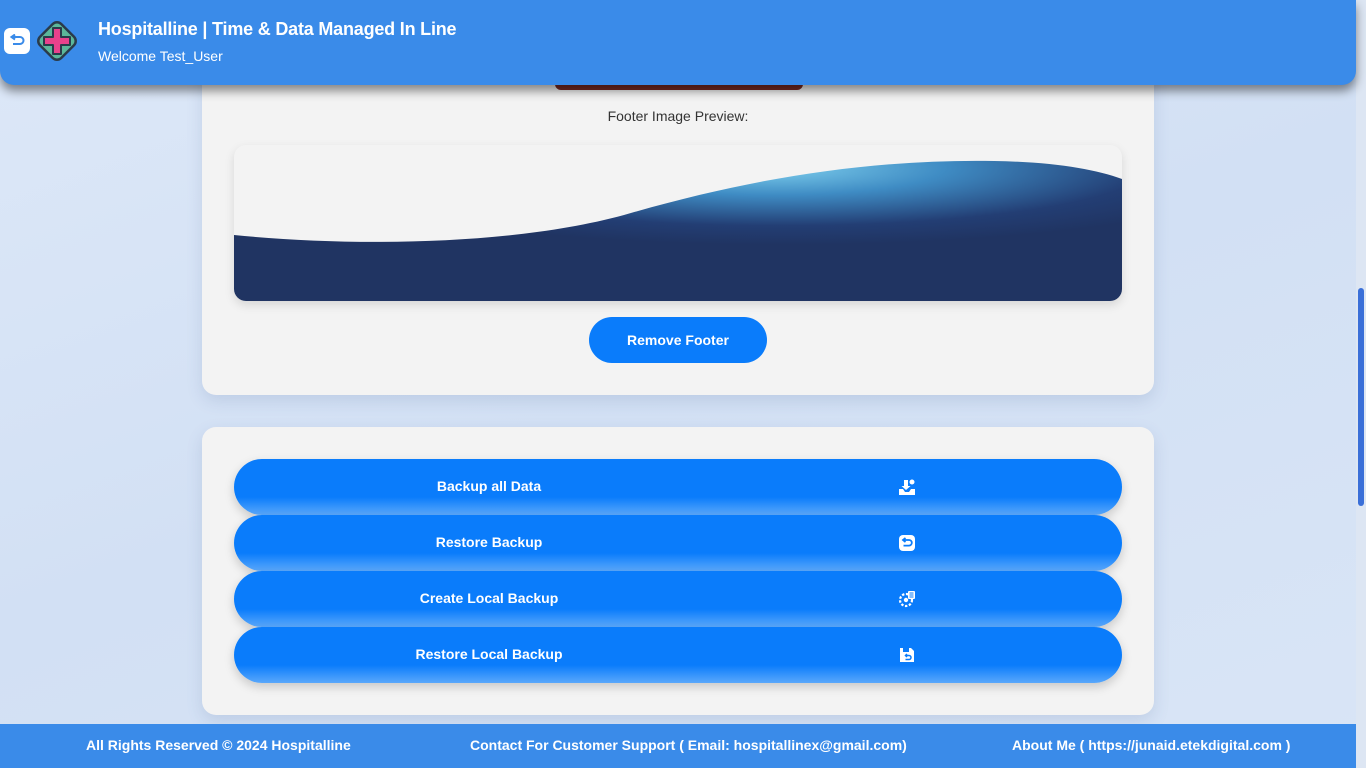  What do you see at coordinates (218, 745) in the screenshot?
I see `copyright-text: All Rights Reserved © 2024 Hospitalline` at bounding box center [218, 745].